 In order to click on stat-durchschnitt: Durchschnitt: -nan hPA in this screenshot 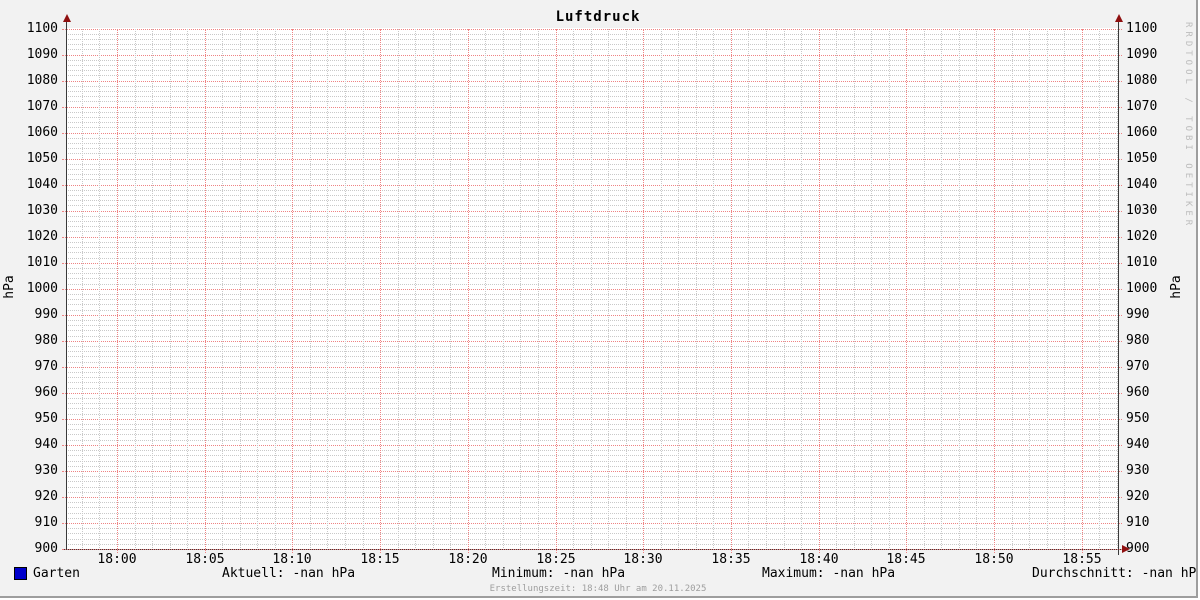, I will do `click(1115, 573)`.